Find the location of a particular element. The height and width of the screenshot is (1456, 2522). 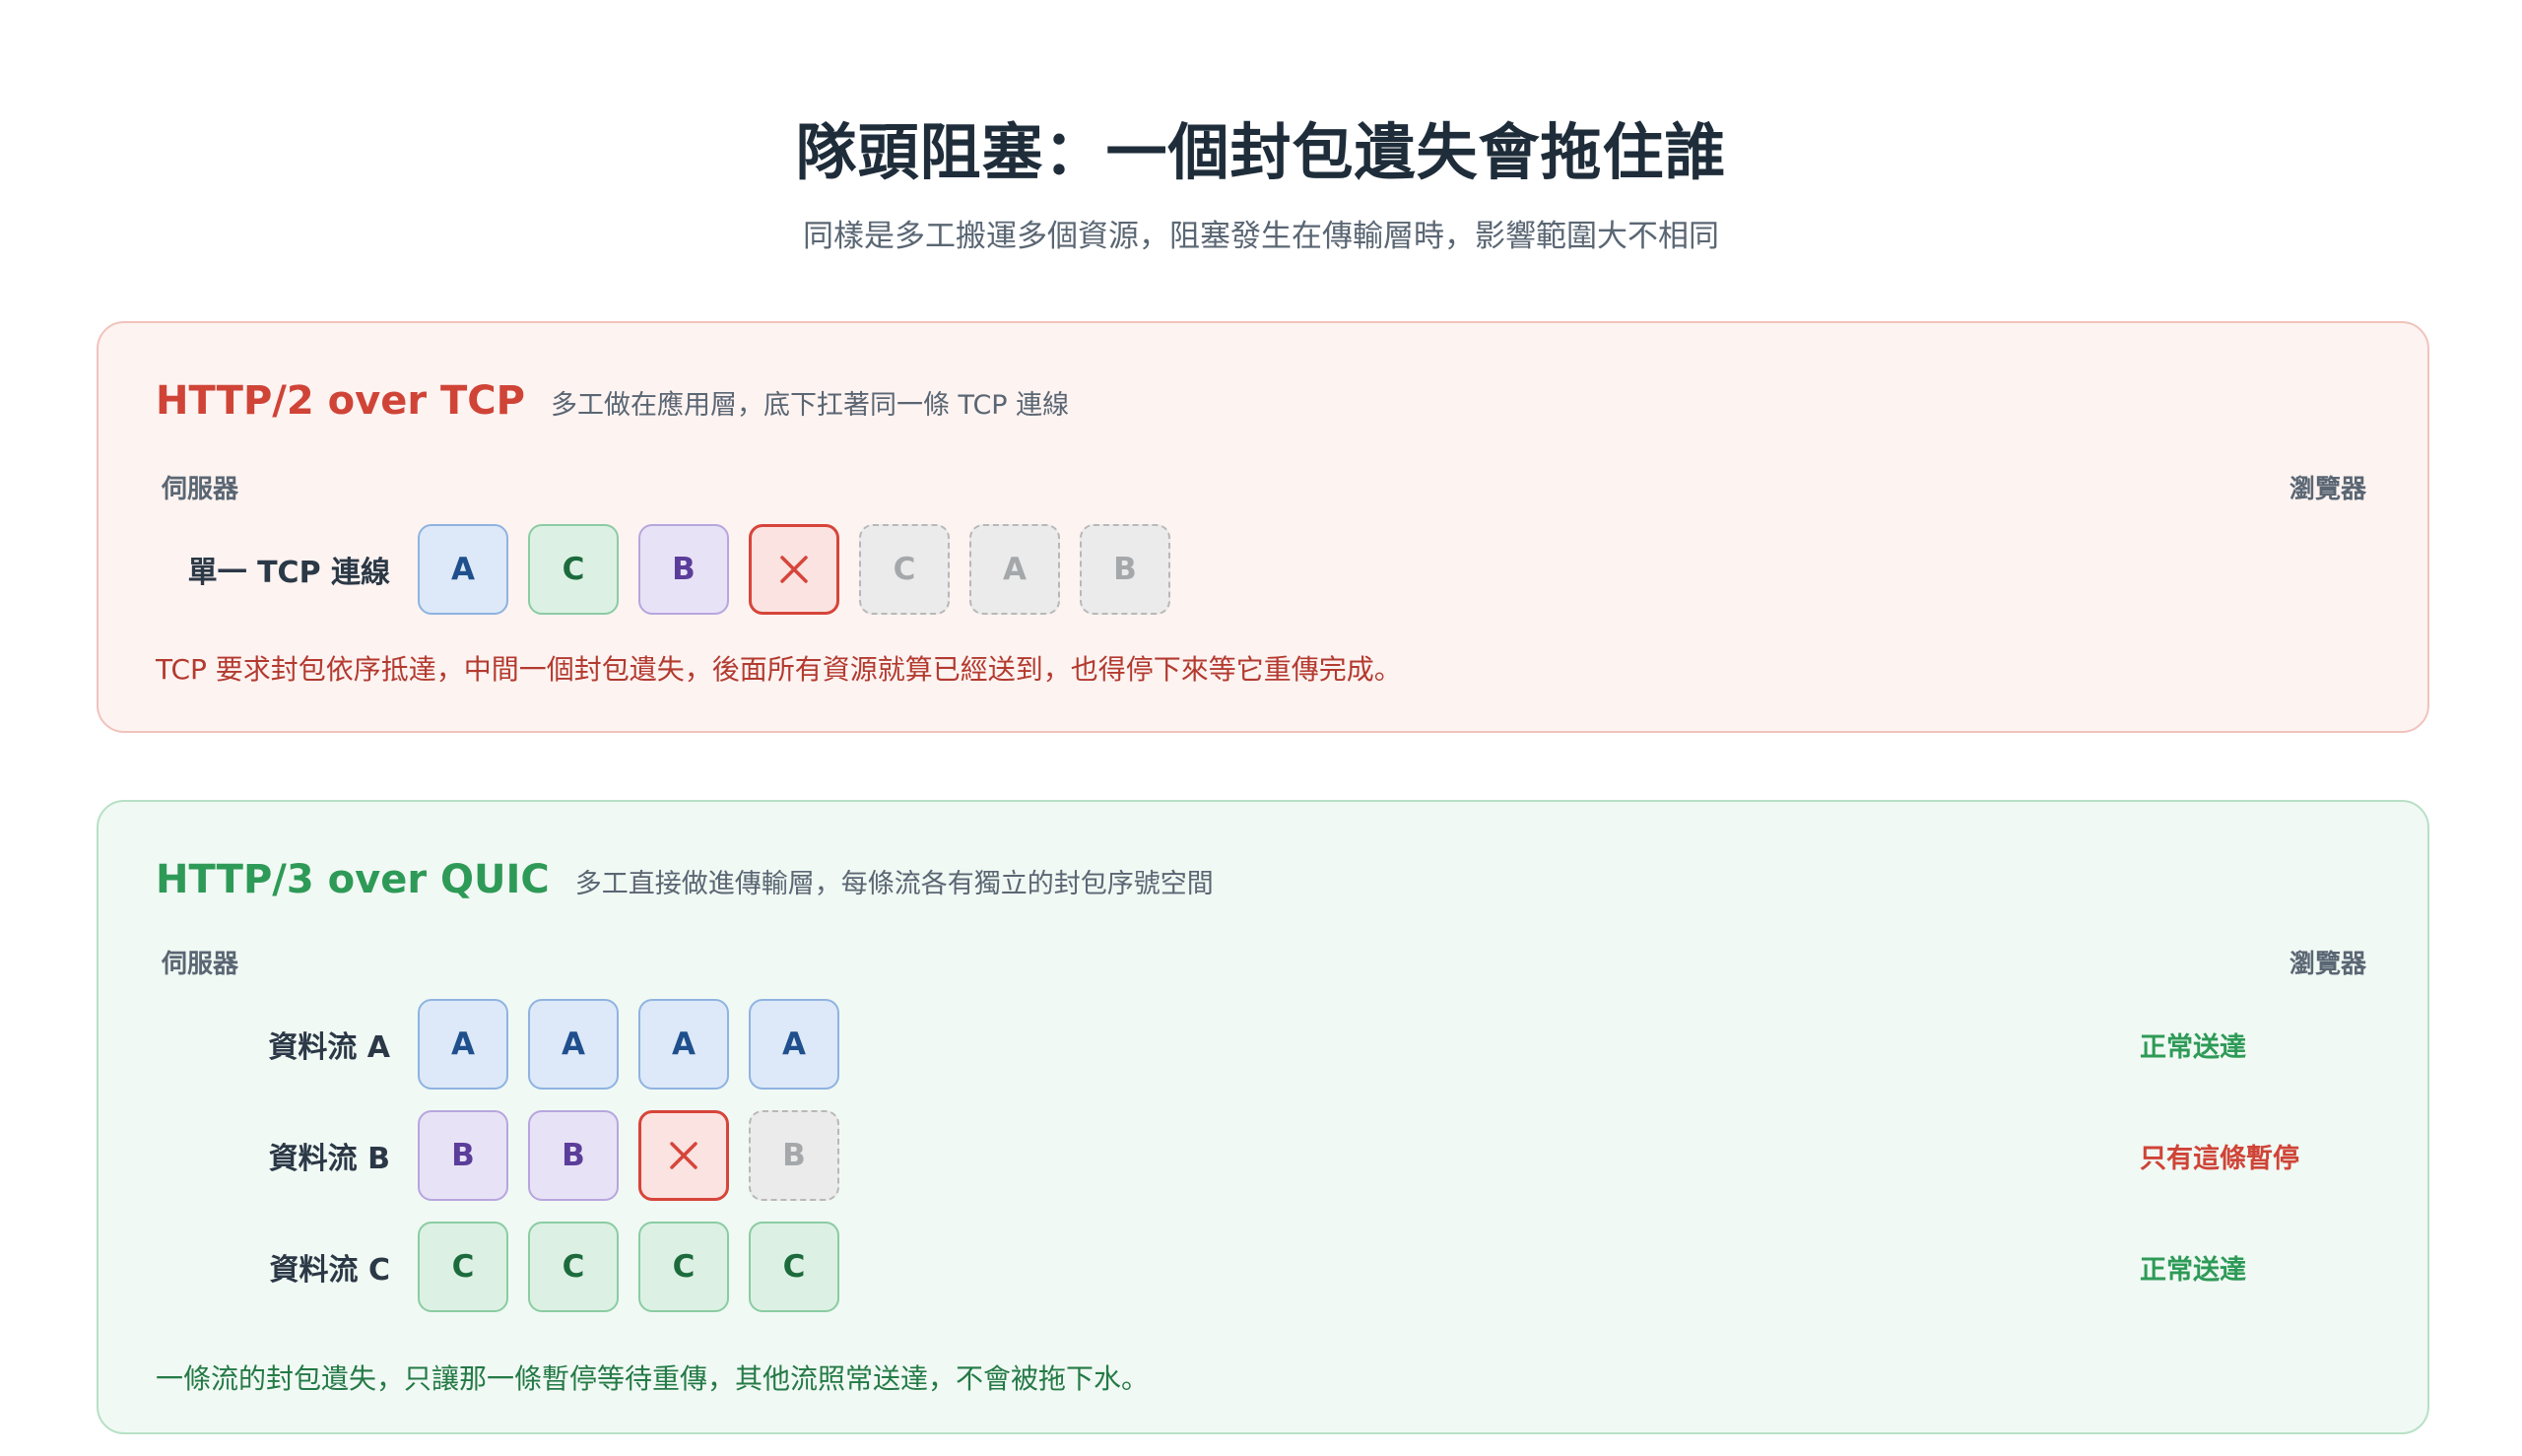

stream-a-packets: AAAA is located at coordinates (628, 1044).